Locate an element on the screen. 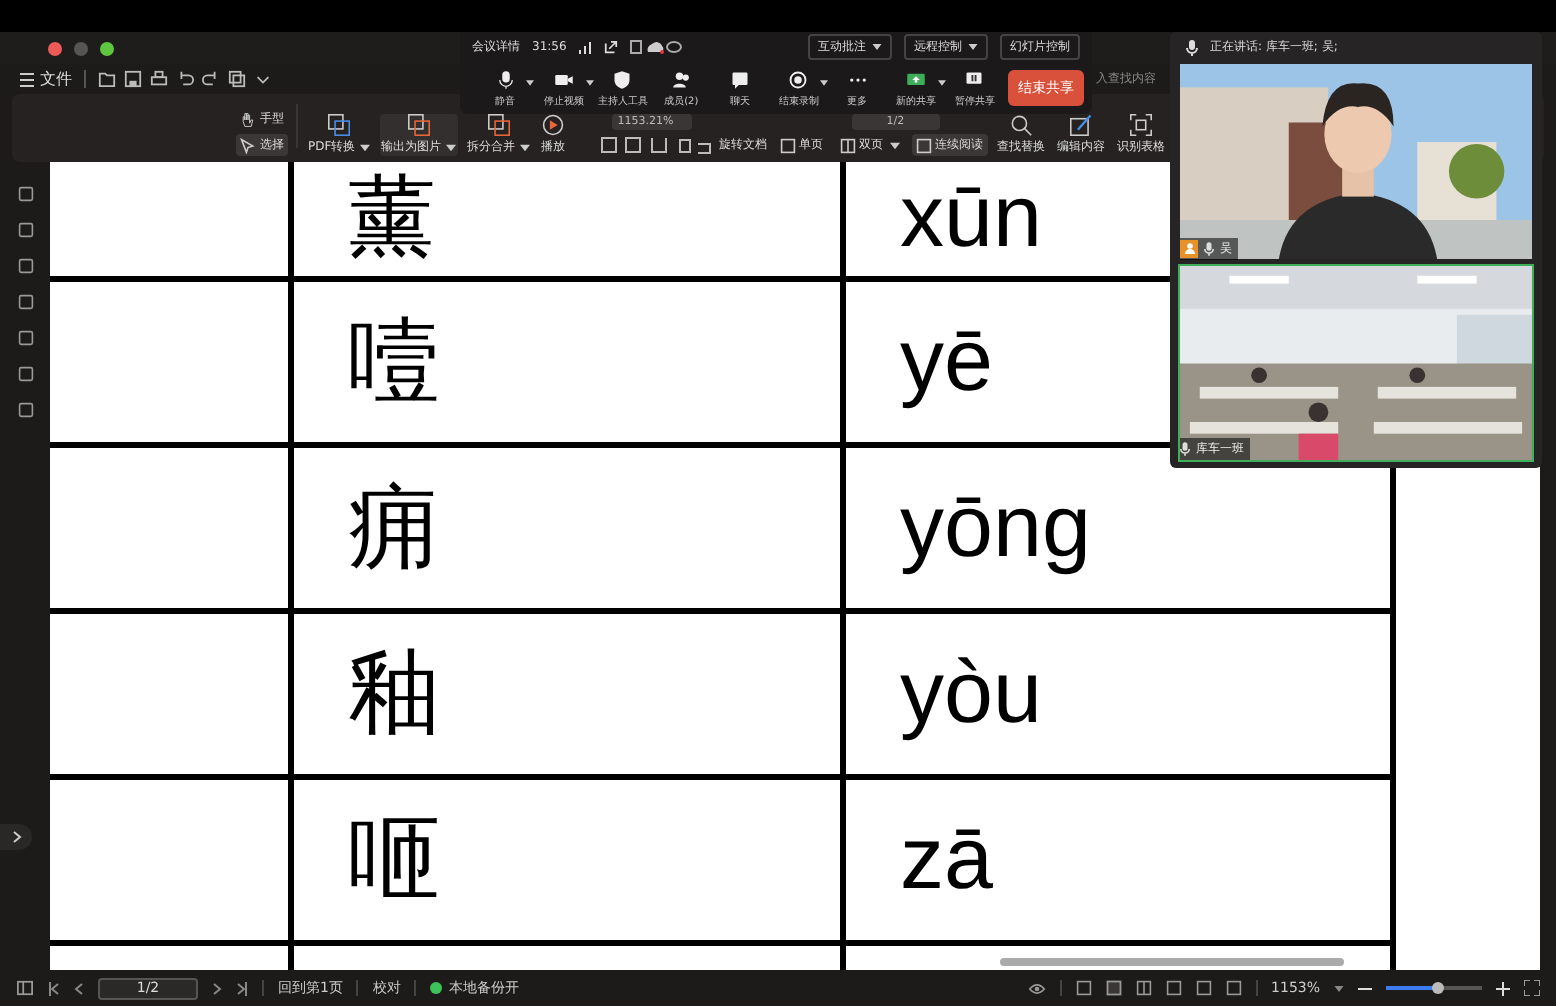 This screenshot has width=1556, height=1006. chinese-character: 痈 is located at coordinates (394, 528).